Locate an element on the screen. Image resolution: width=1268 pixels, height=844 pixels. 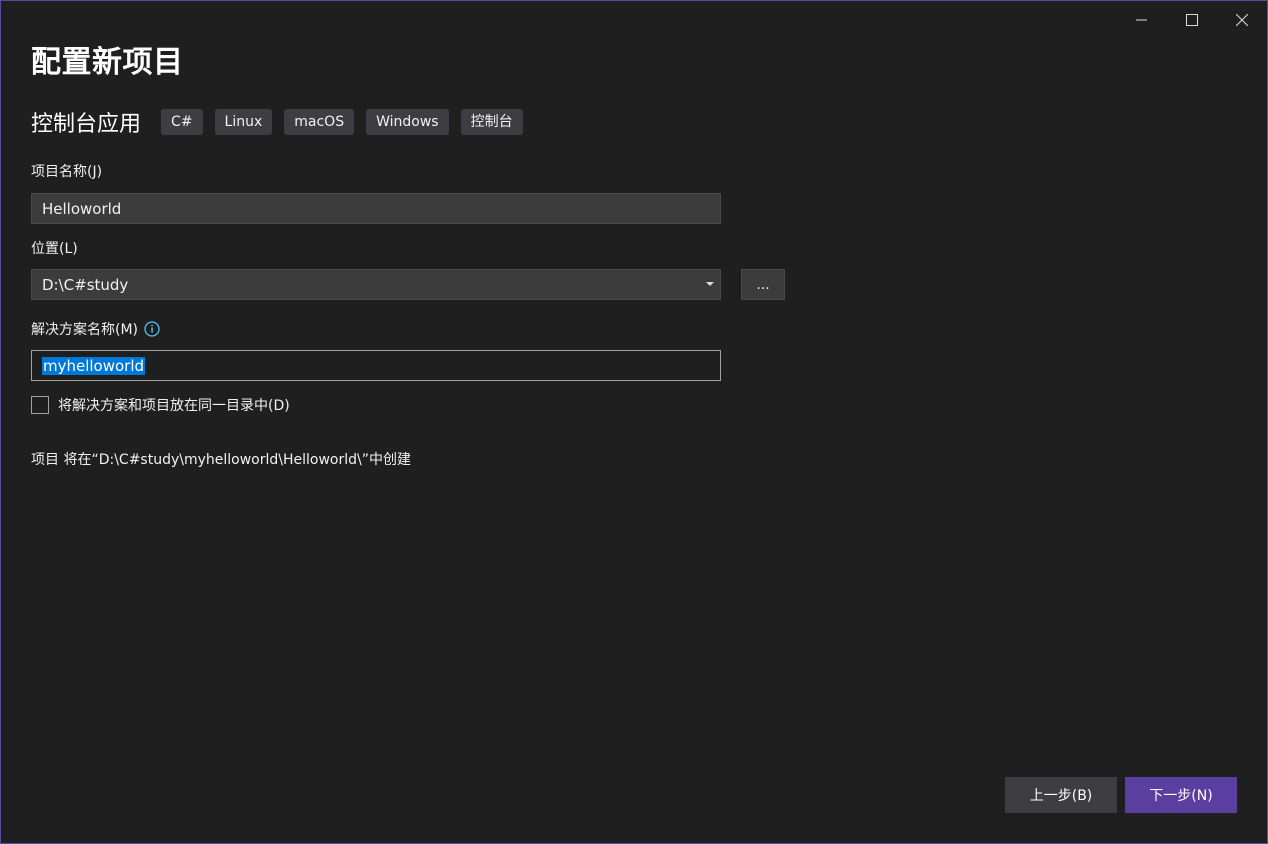
close-button is located at coordinates (1242, 20).